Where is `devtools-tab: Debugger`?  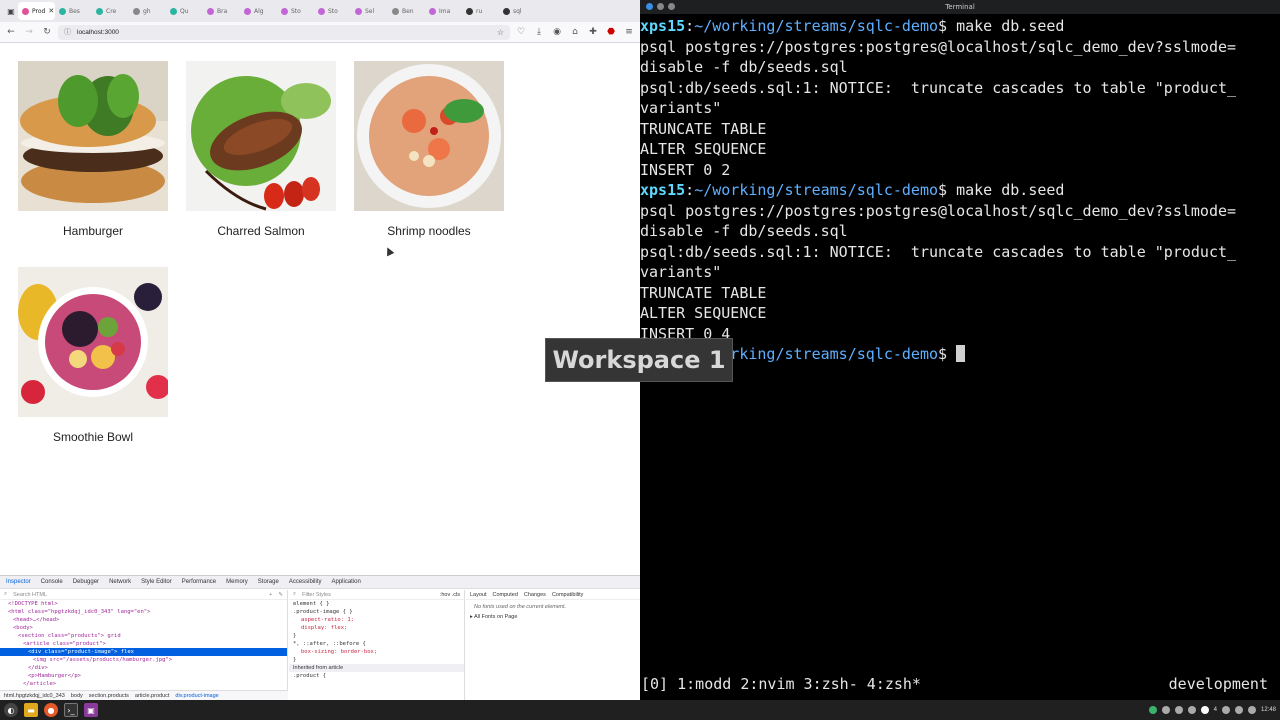
devtools-tab: Debugger is located at coordinates (86, 582).